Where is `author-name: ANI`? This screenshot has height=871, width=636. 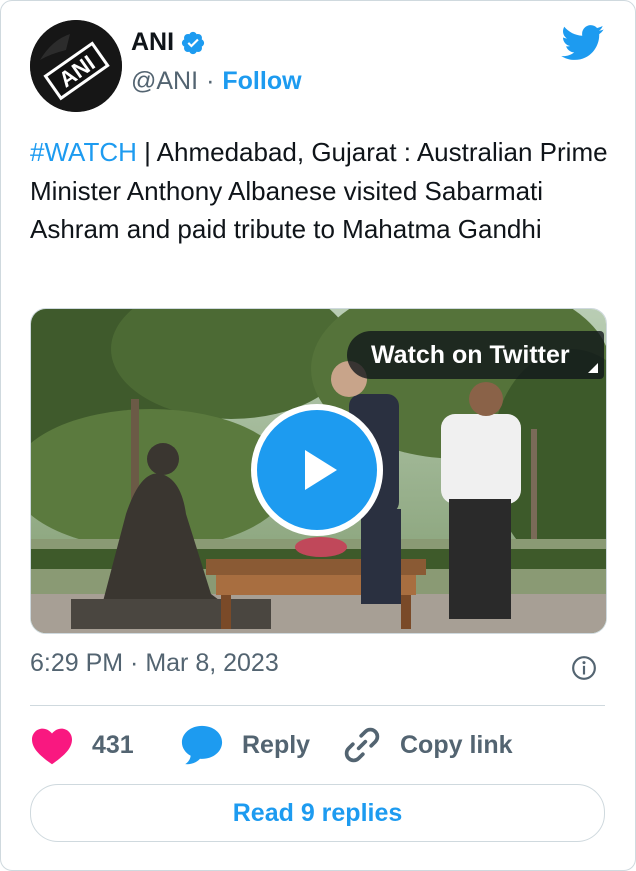 author-name: ANI is located at coordinates (152, 42).